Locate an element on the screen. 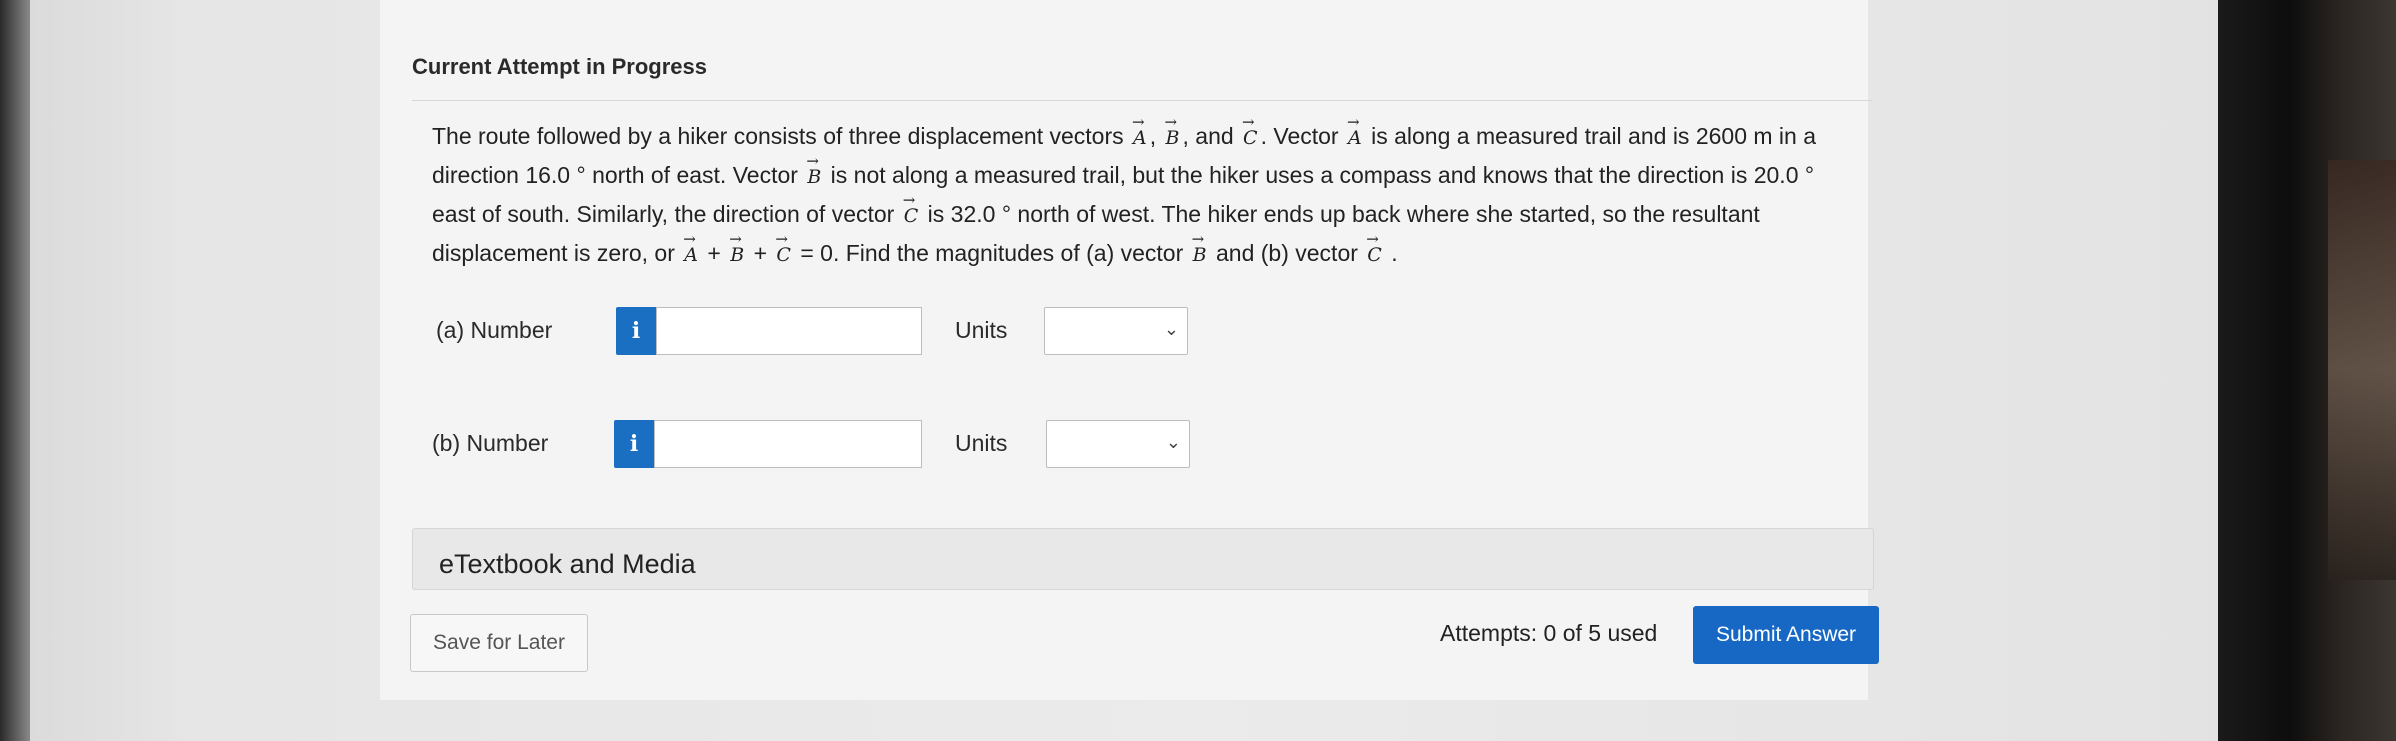 This screenshot has height=741, width=2396. question-text-segment: , and is located at coordinates (1211, 136).